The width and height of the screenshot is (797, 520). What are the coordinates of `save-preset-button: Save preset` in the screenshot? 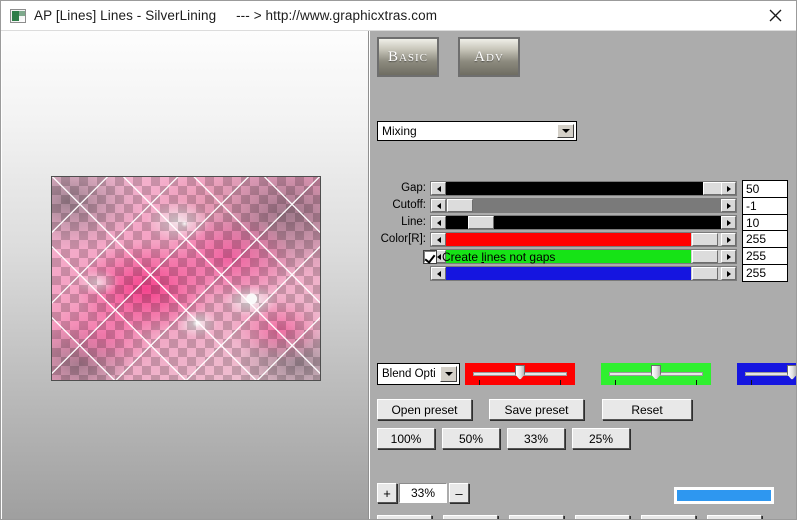 It's located at (536, 409).